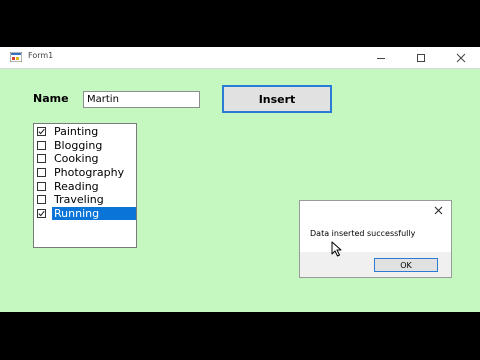 The height and width of the screenshot is (360, 480). I want to click on maximize-button, so click(421, 57).